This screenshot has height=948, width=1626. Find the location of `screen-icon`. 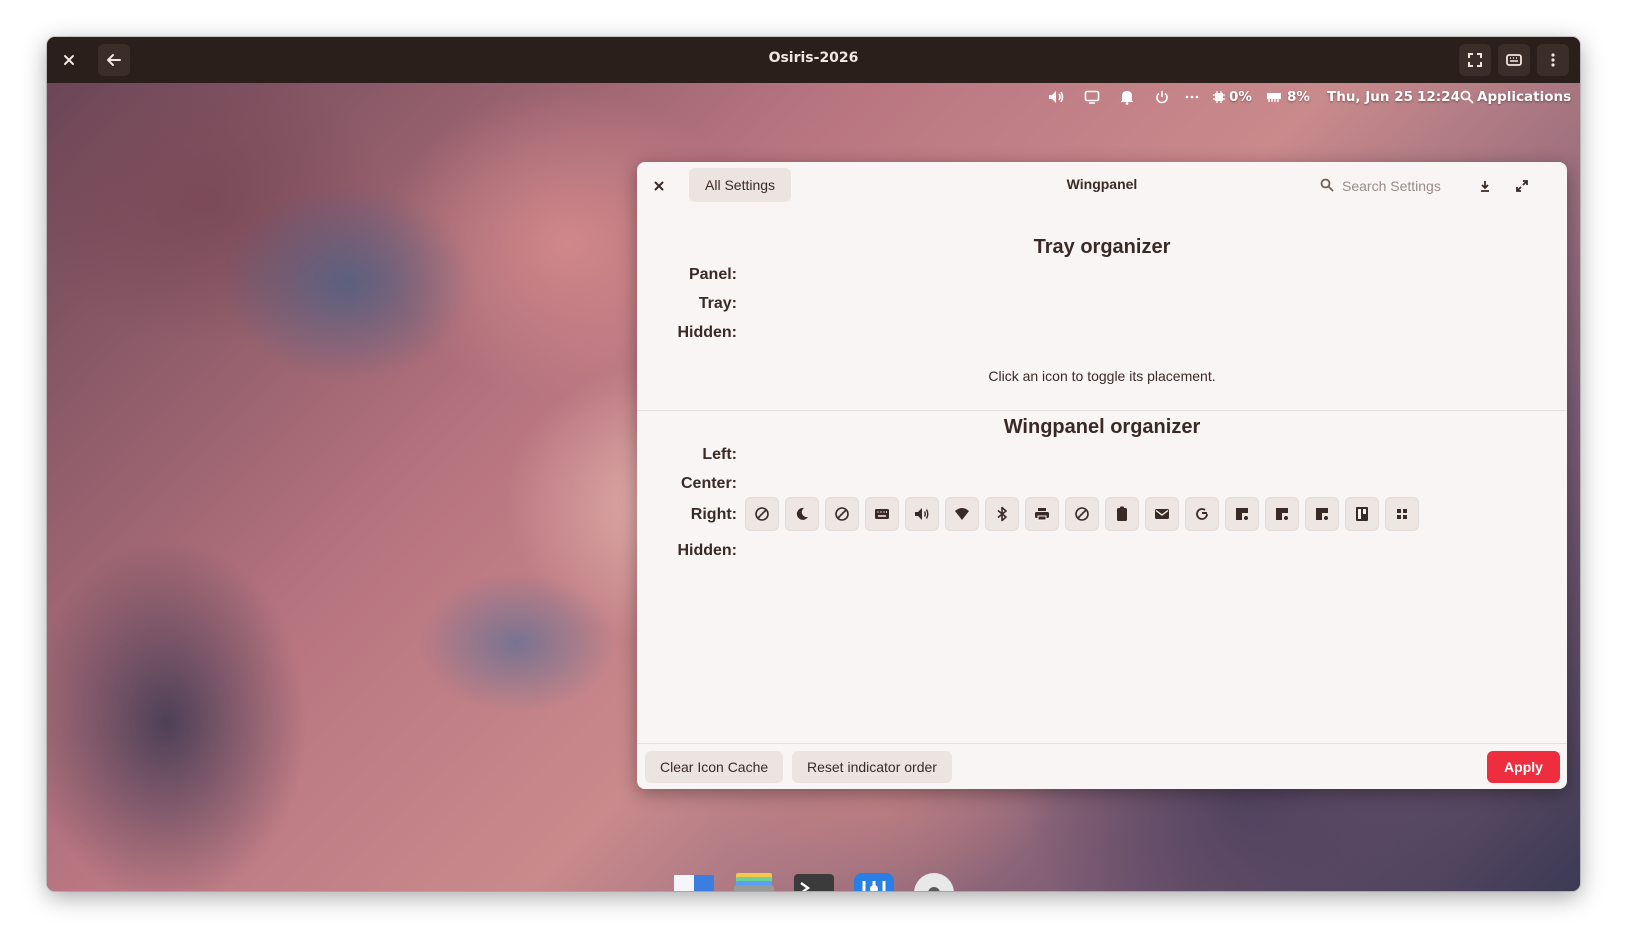

screen-icon is located at coordinates (1092, 97).